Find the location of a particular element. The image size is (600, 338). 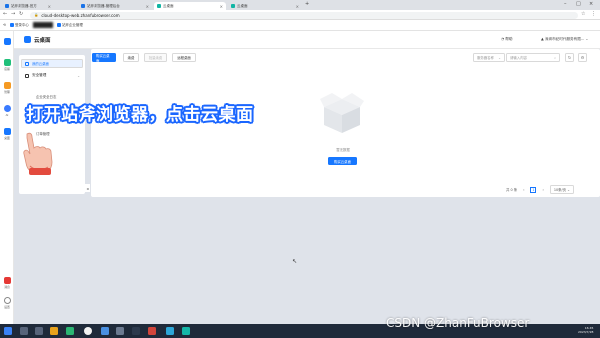

search-icon: ⌕ is located at coordinates (555, 57).